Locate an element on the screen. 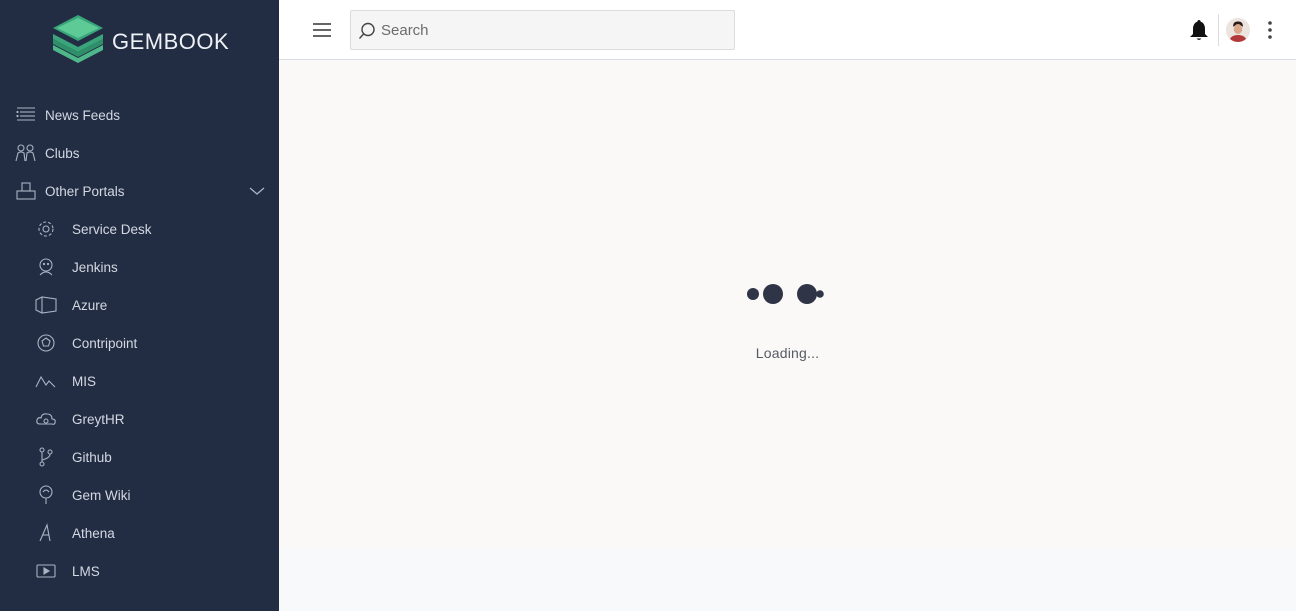 Image resolution: width=1296 pixels, height=611 pixels. sidebar-item-label: Clubs is located at coordinates (62, 153).